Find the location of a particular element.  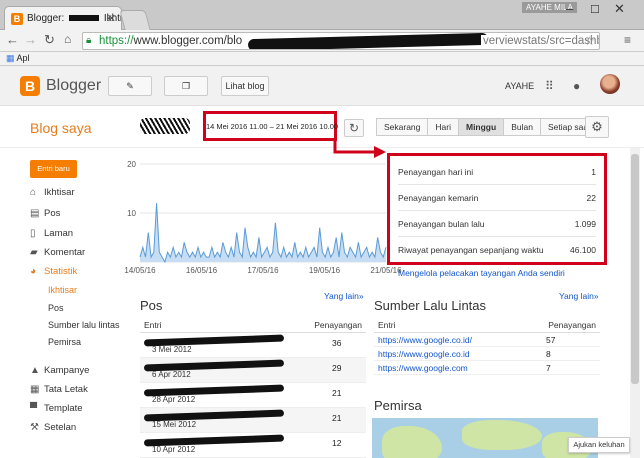

sidebar-item-comments: ▰ Komentar is located at coordinates (57, 252).